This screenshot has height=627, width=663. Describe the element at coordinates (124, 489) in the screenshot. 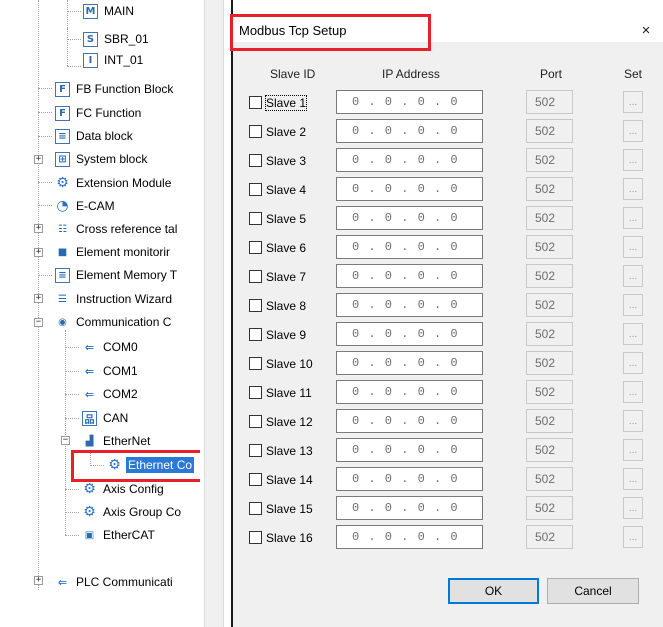

I see `tree-item-axis-config: ⚙ Axis Config` at that location.